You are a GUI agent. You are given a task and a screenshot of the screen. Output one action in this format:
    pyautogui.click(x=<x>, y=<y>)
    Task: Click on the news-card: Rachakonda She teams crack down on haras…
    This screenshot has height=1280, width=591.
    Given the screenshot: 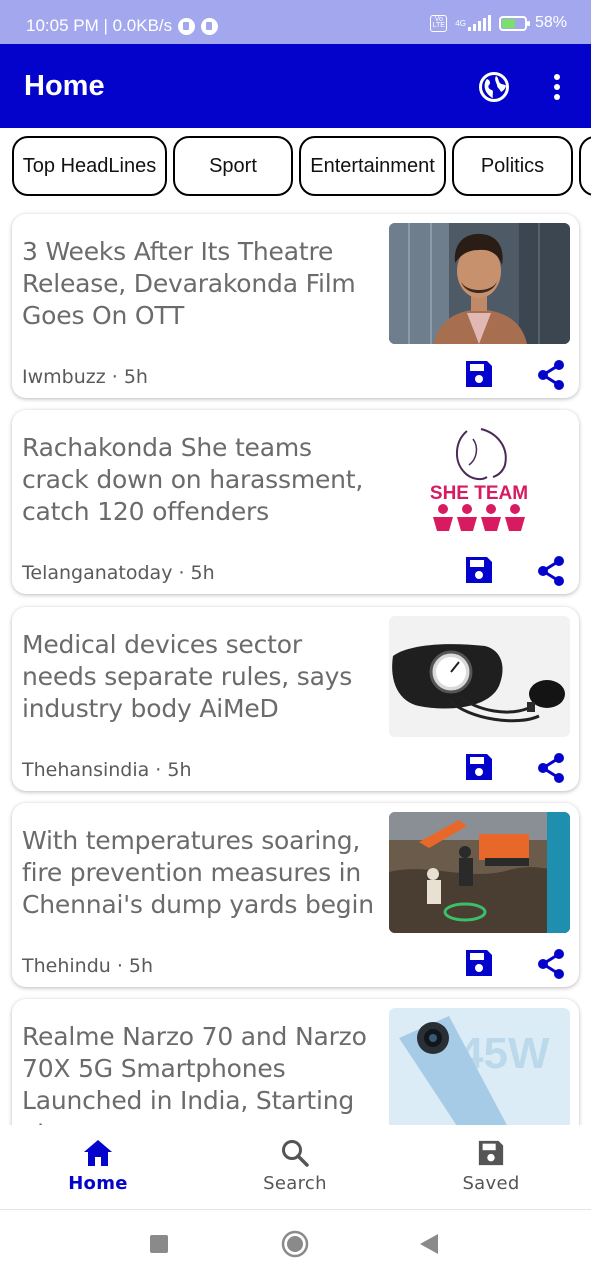 What is the action you would take?
    pyautogui.click(x=295, y=502)
    